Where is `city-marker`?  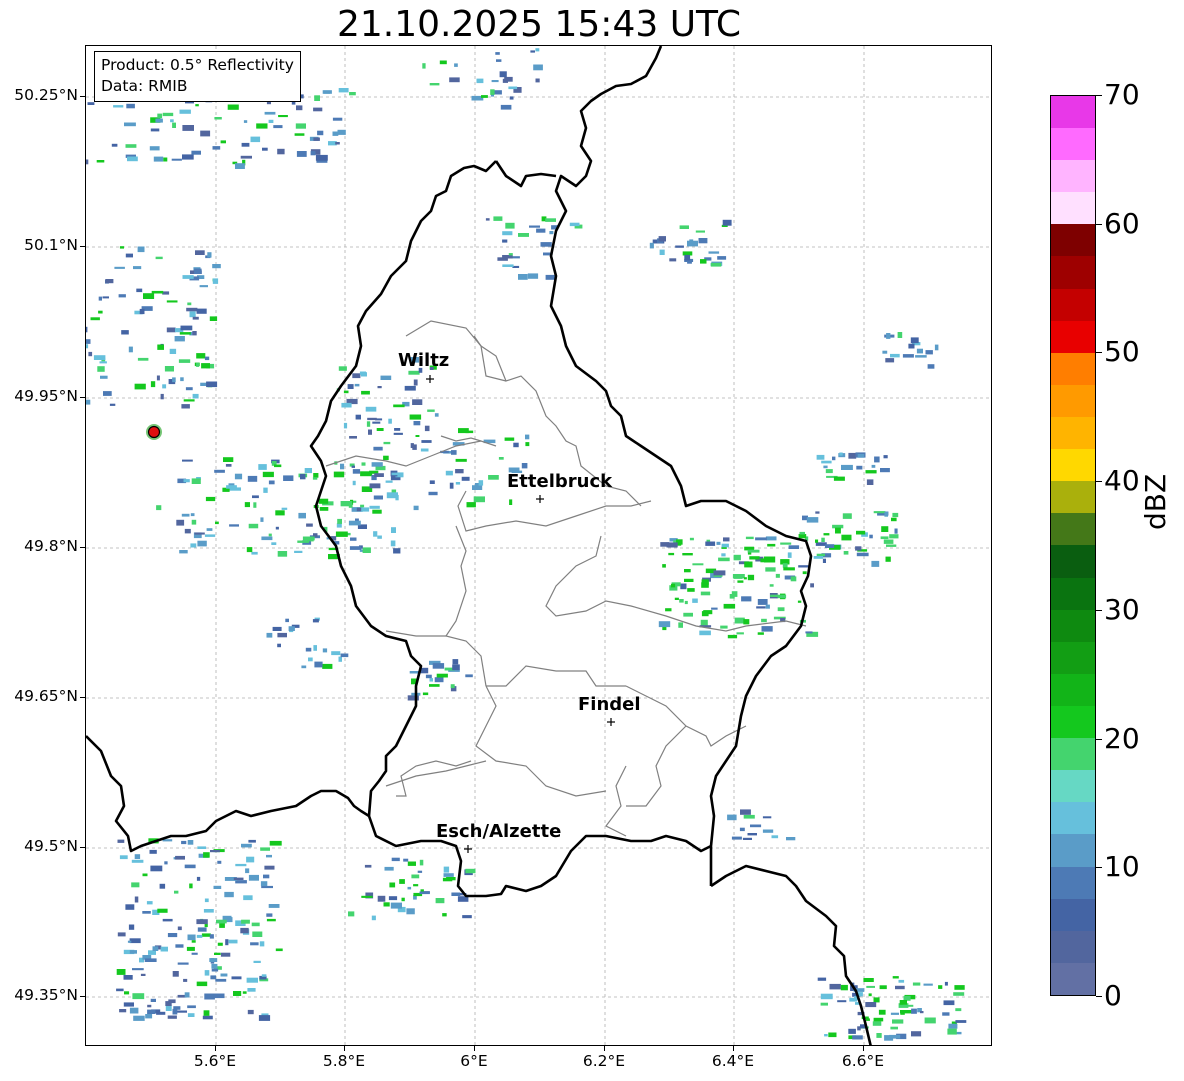
city-marker is located at coordinates (611, 722).